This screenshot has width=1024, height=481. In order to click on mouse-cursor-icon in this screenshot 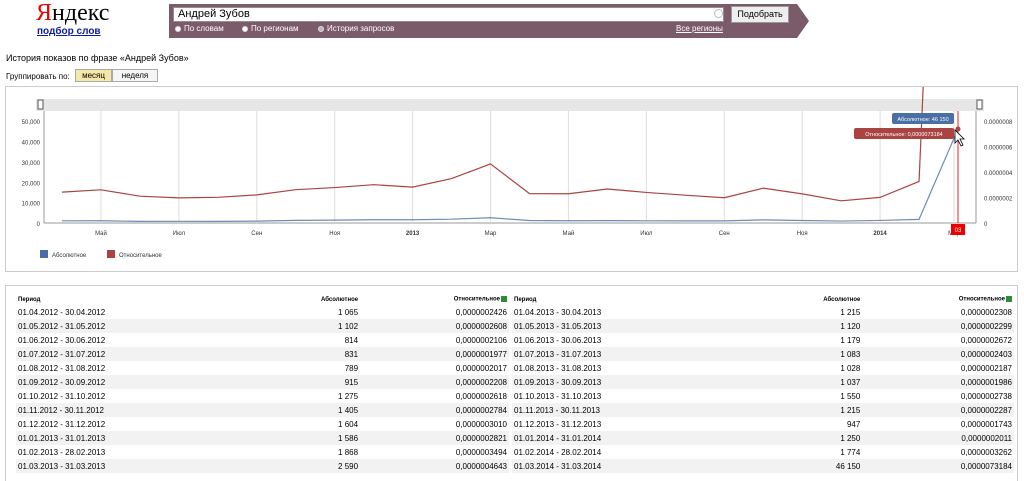, I will do `click(959, 138)`.